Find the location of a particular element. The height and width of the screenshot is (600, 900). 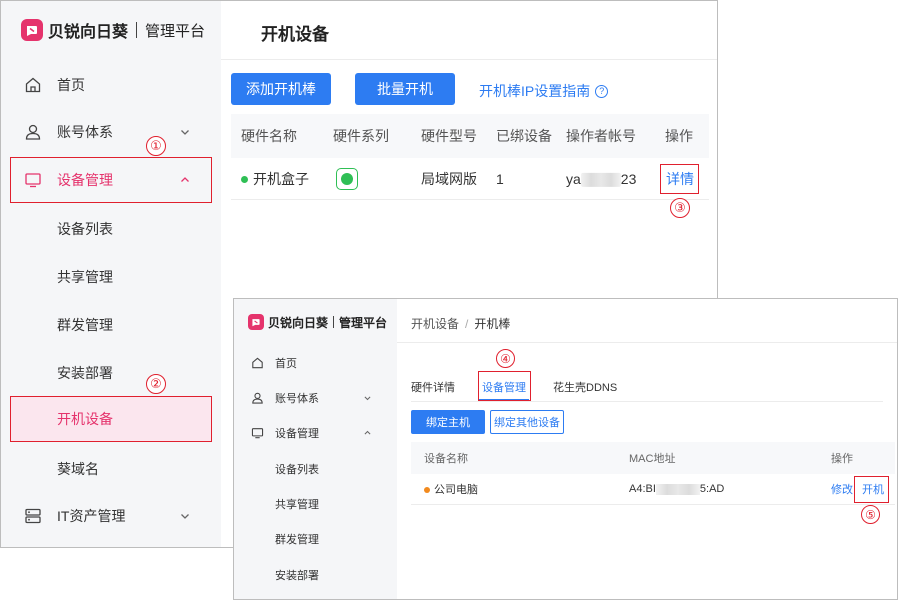

edit-link: 修改 is located at coordinates (842, 489).